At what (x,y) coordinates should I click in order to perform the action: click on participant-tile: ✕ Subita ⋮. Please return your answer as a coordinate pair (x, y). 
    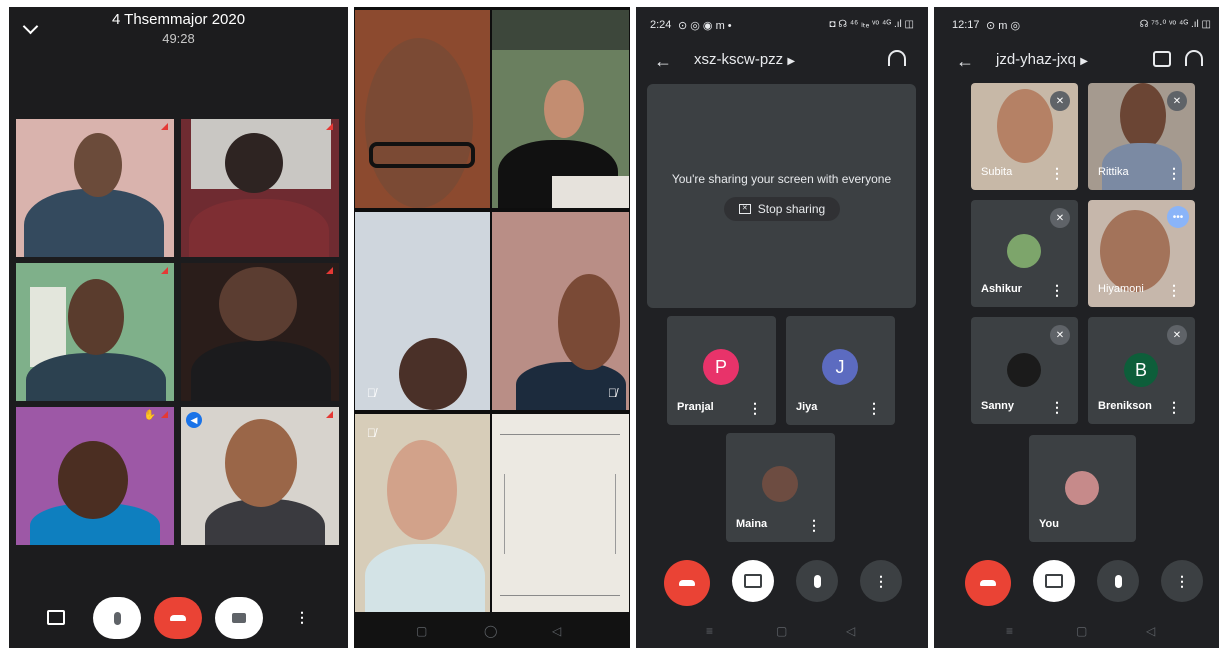
    Looking at the image, I should click on (1024, 136).